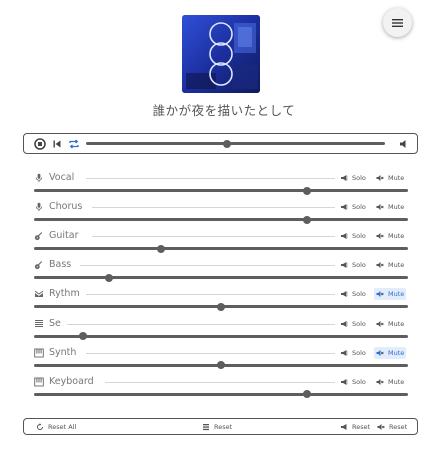 Image resolution: width=448 pixels, height=450 pixels. I want to click on channel-label: Guitar, so click(64, 236).